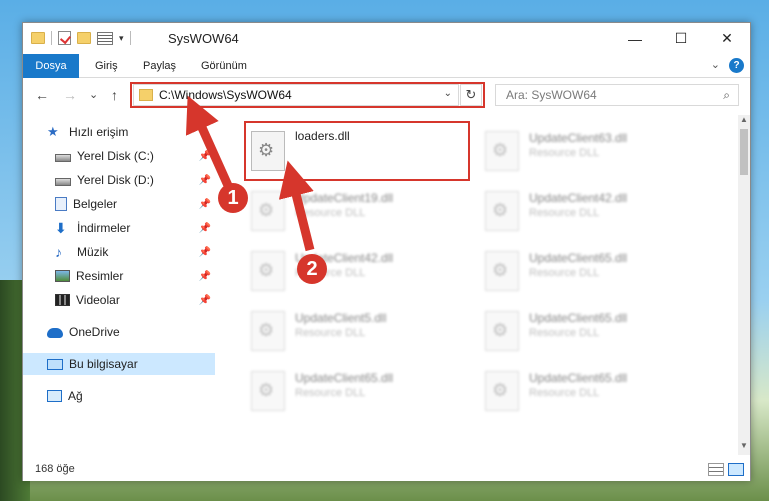 This screenshot has width=769, height=501. I want to click on scroll-up-arrow-icon: ▲, so click(744, 122).